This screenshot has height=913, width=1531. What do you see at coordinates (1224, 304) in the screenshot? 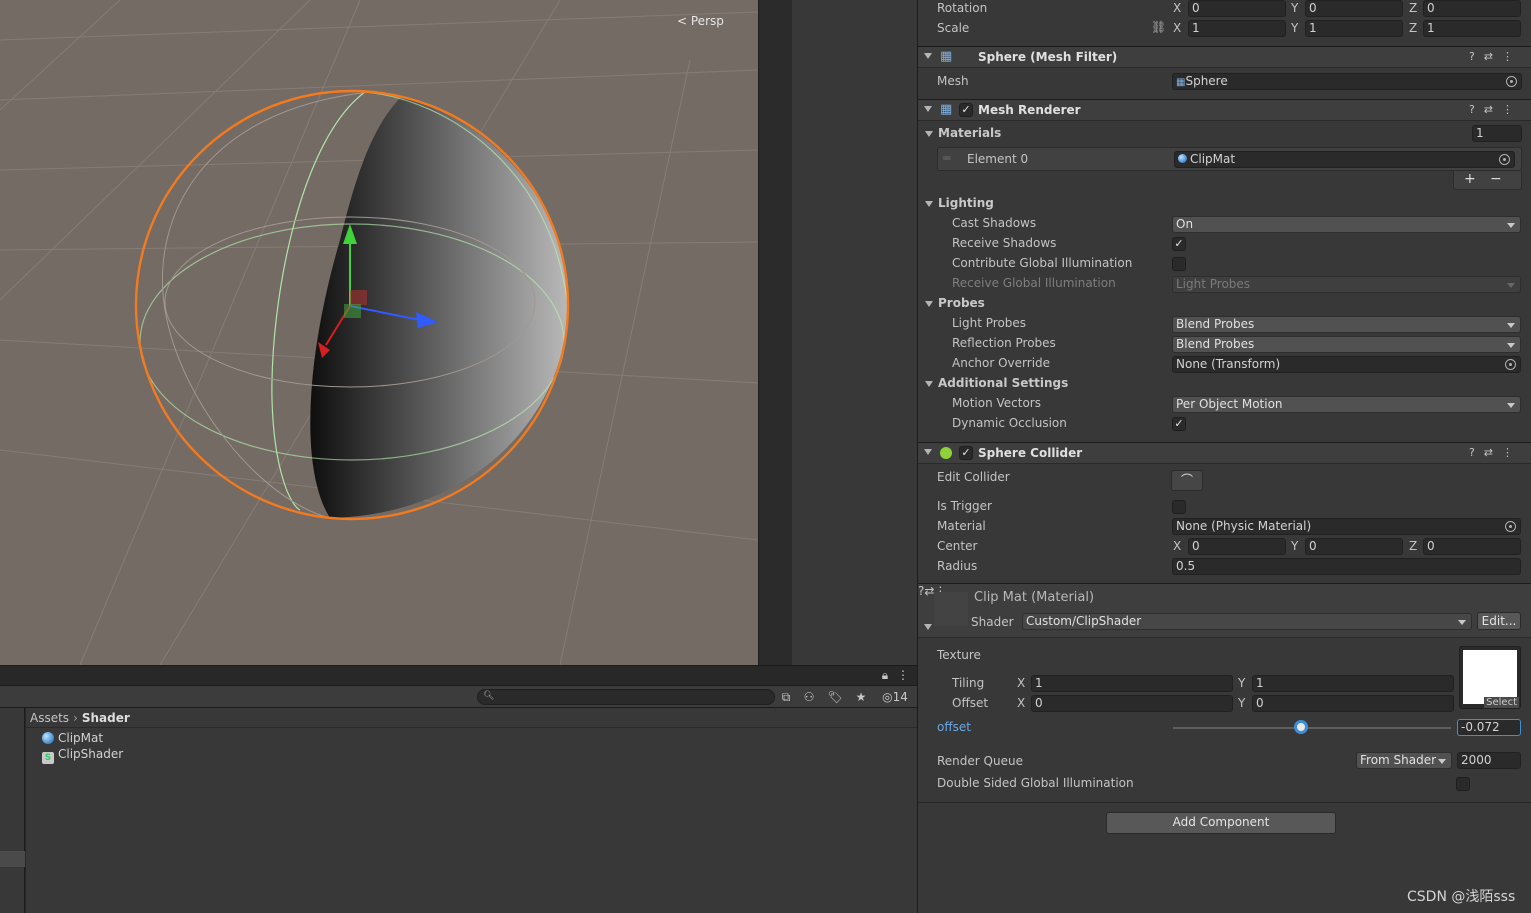
I see `probes-foldout: Probes` at bounding box center [1224, 304].